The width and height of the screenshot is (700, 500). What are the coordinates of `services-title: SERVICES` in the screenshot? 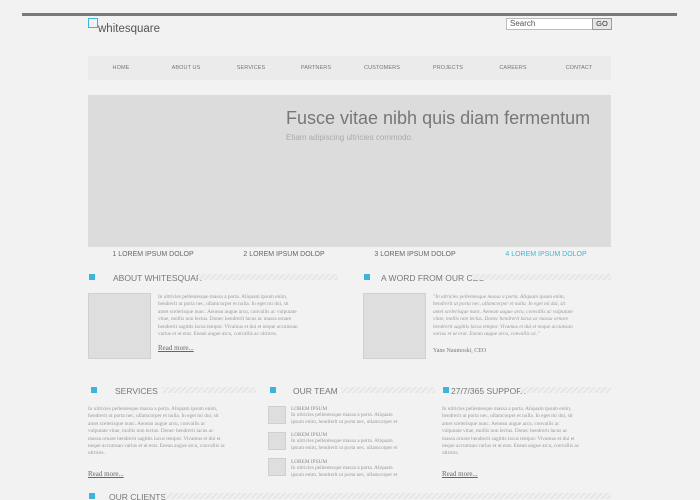 It's located at (136, 391).